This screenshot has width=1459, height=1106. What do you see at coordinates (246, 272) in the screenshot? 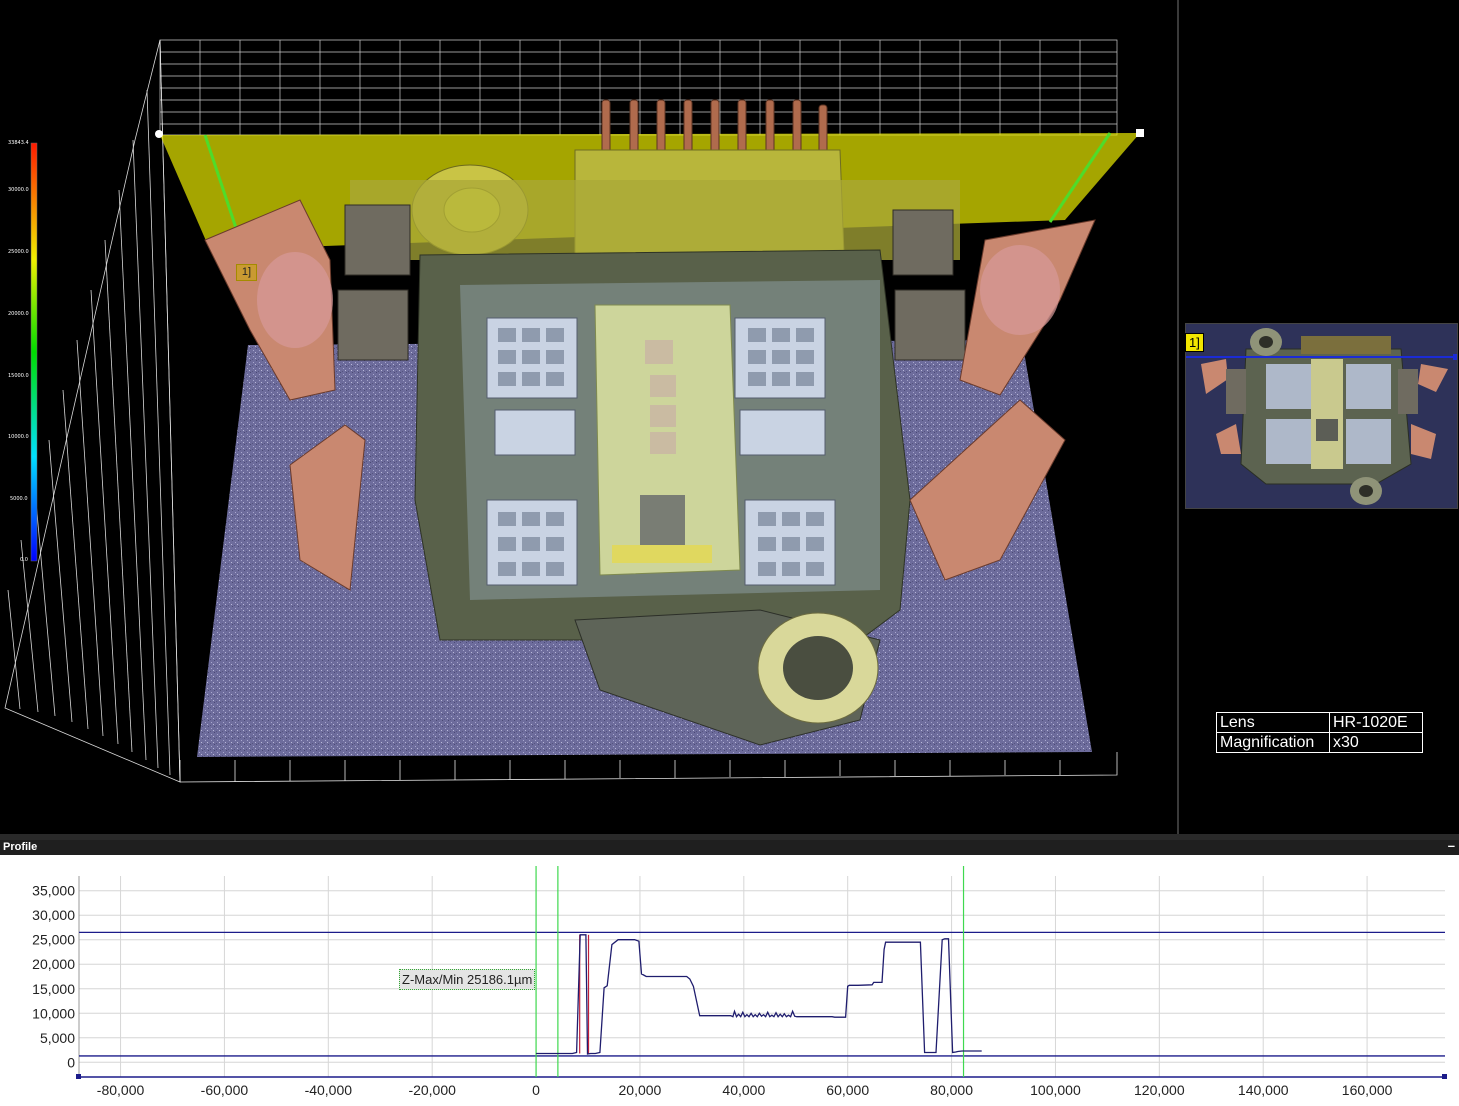
I see `profile-marker-label: 1]` at bounding box center [246, 272].